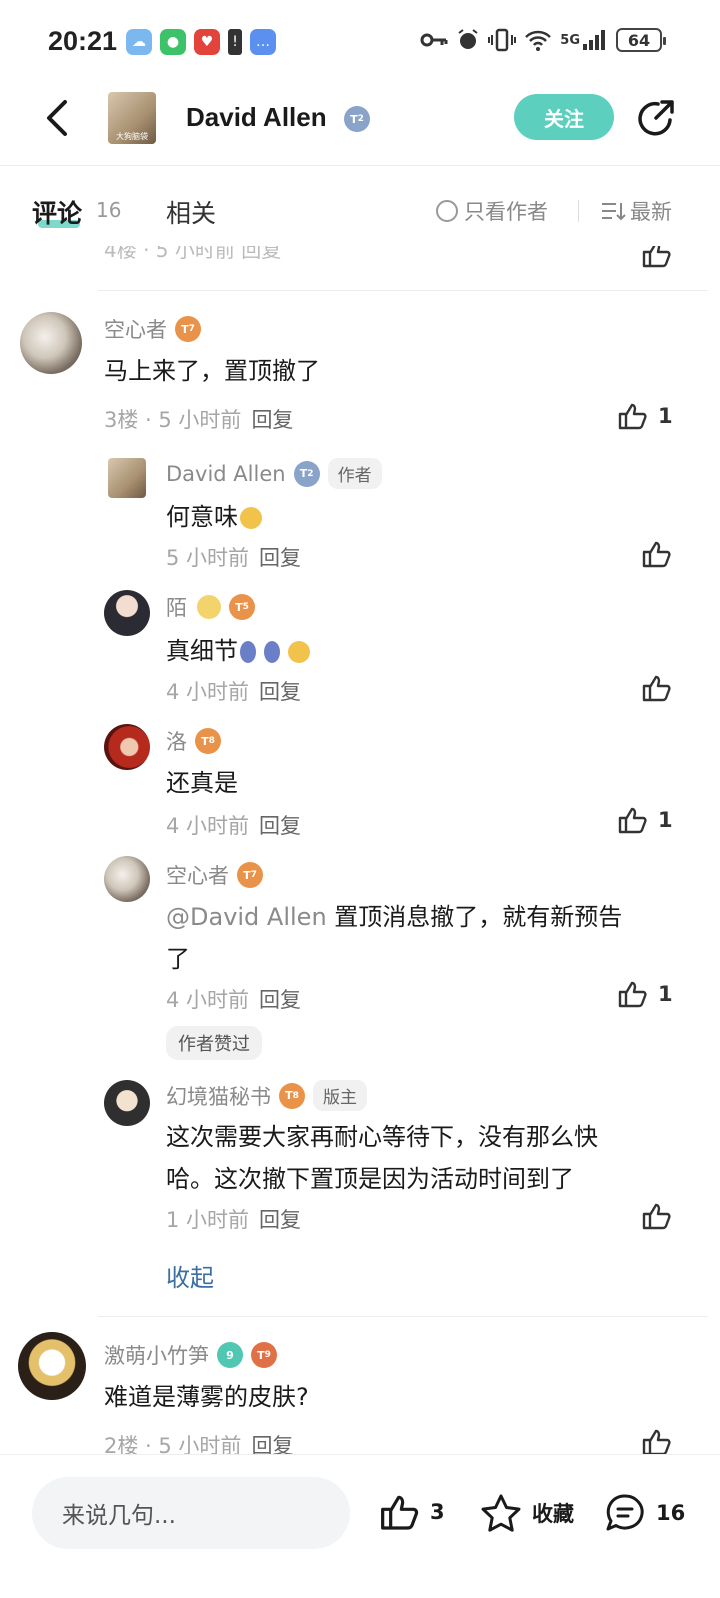 Image resolution: width=720 pixels, height=1598 pixels. What do you see at coordinates (202, 651) in the screenshot?
I see `comment-text-content: 真细节` at bounding box center [202, 651].